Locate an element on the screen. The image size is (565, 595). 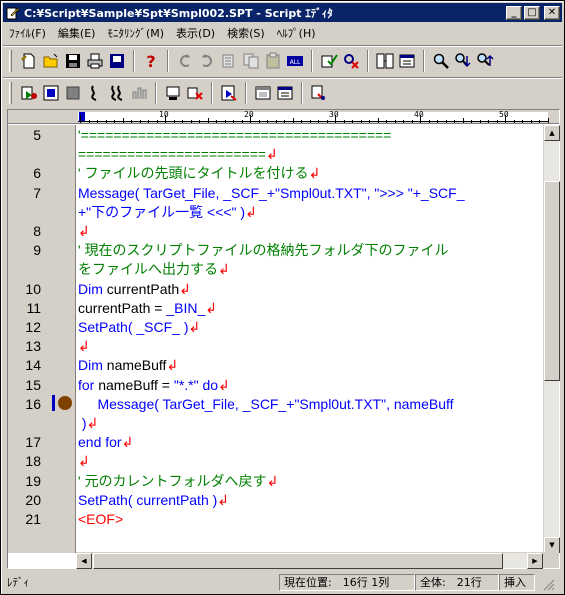
cut-button is located at coordinates (229, 61).